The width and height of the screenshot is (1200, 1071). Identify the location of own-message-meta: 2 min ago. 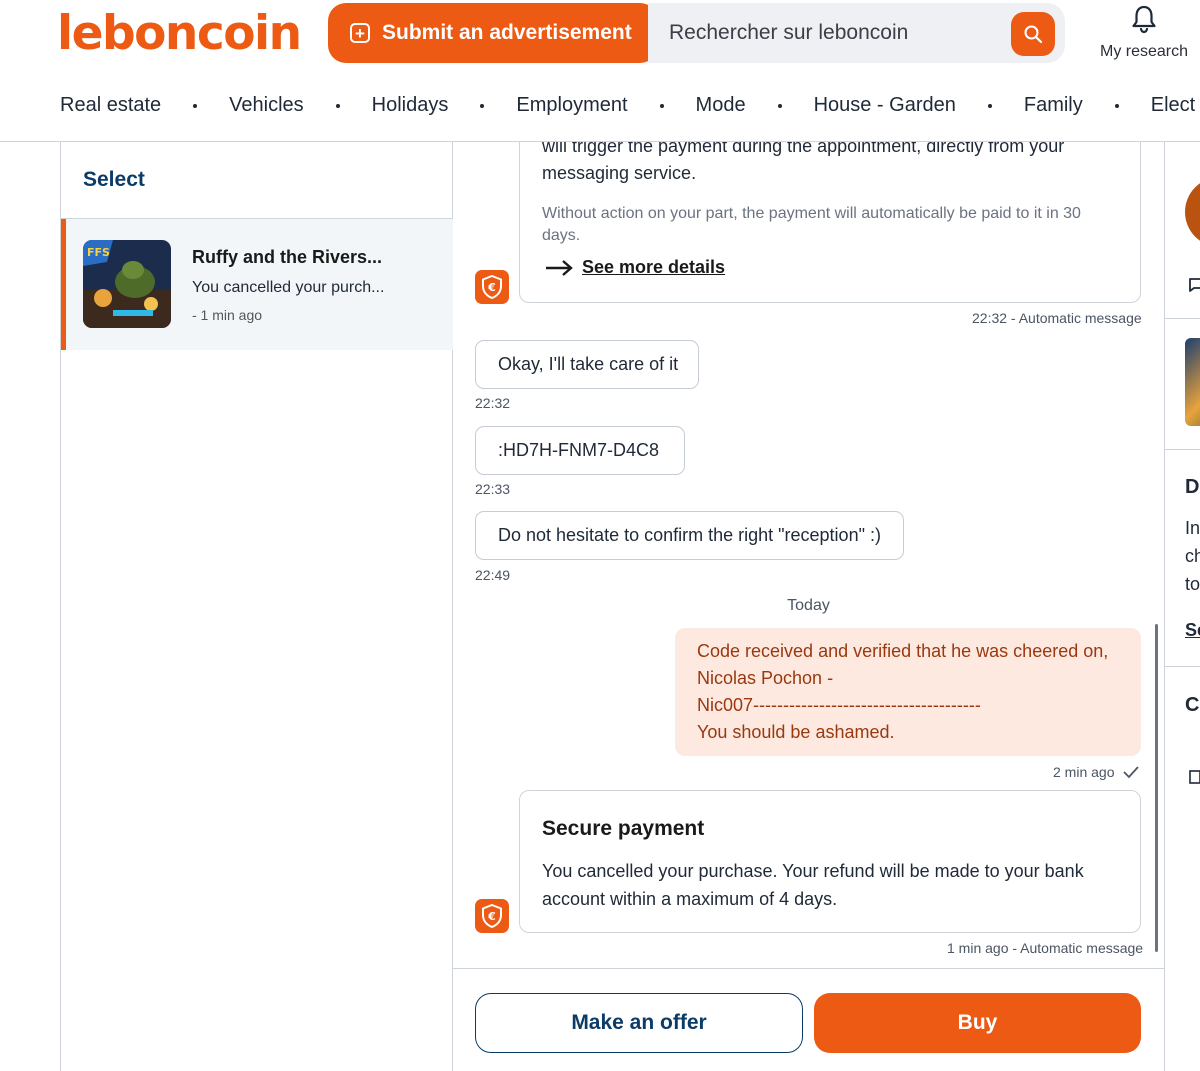
(1096, 772).